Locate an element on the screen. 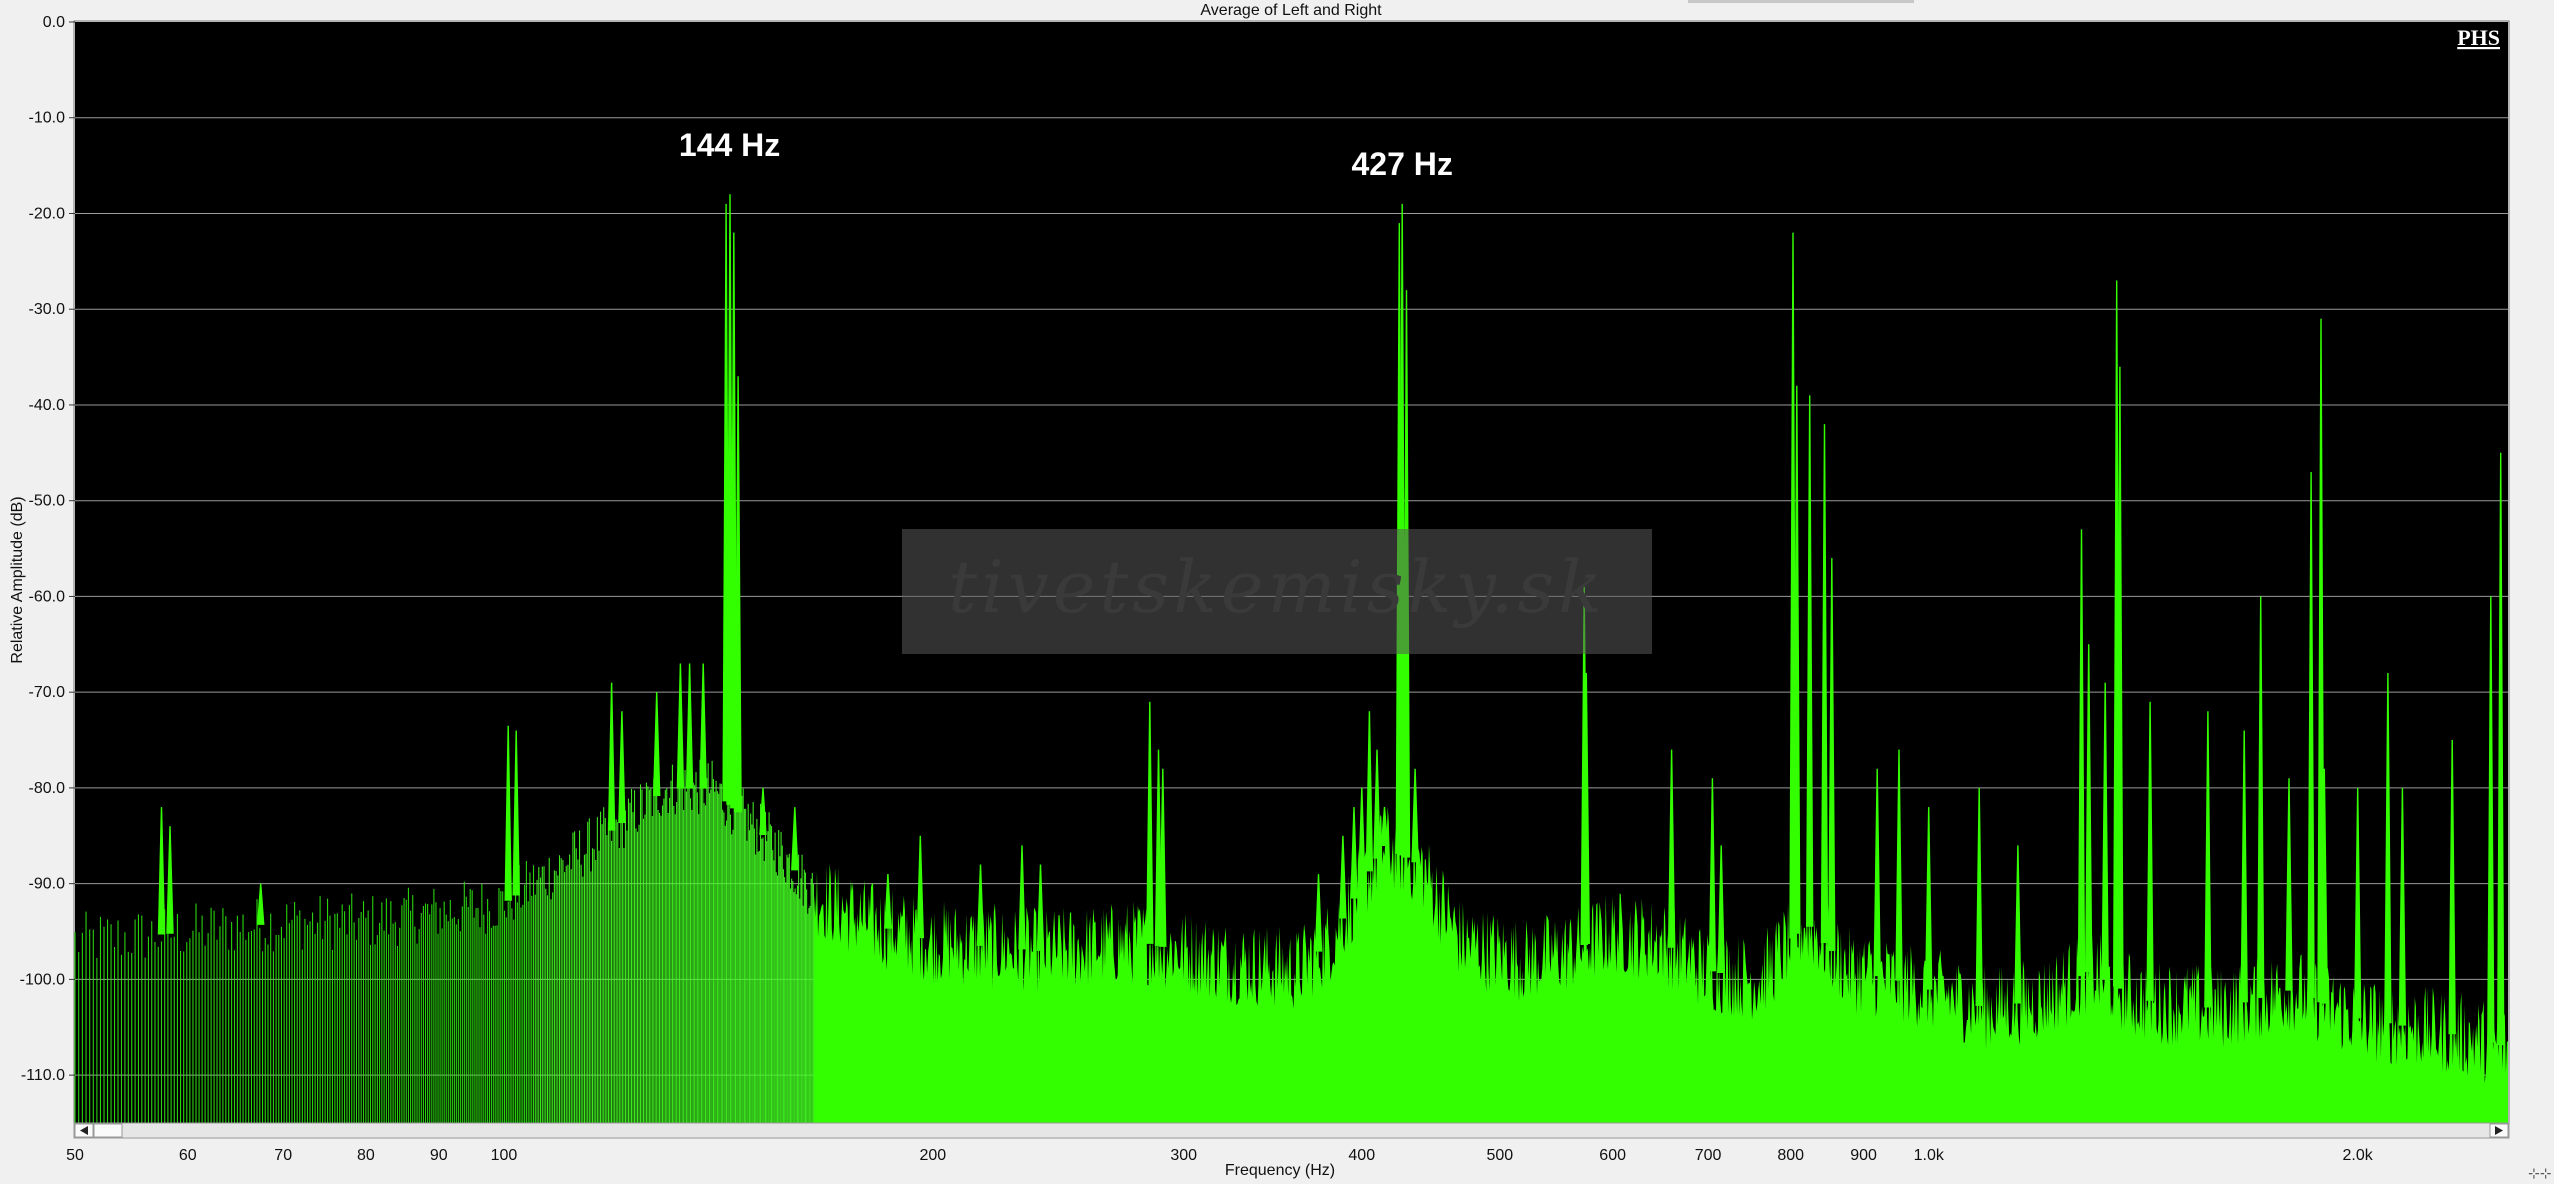 Image resolution: width=2554 pixels, height=1184 pixels. y-tick-label: -60.0 is located at coordinates (47, 596).